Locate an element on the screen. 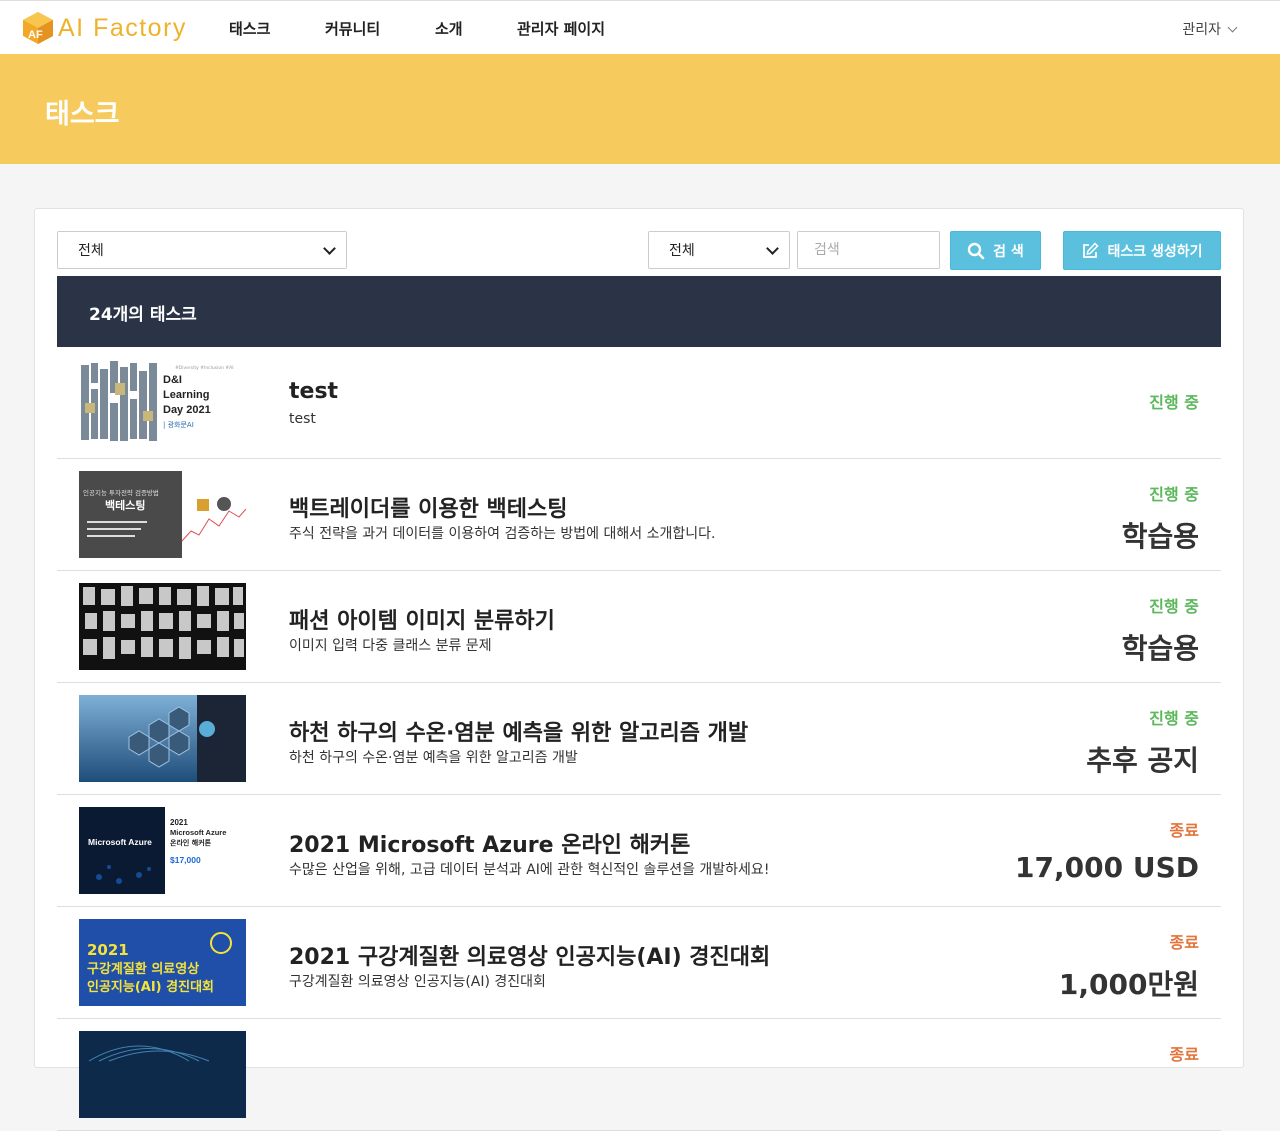 The image size is (1280, 1131). thumbnail-line: 구강계질환 의료영상 is located at coordinates (143, 969).